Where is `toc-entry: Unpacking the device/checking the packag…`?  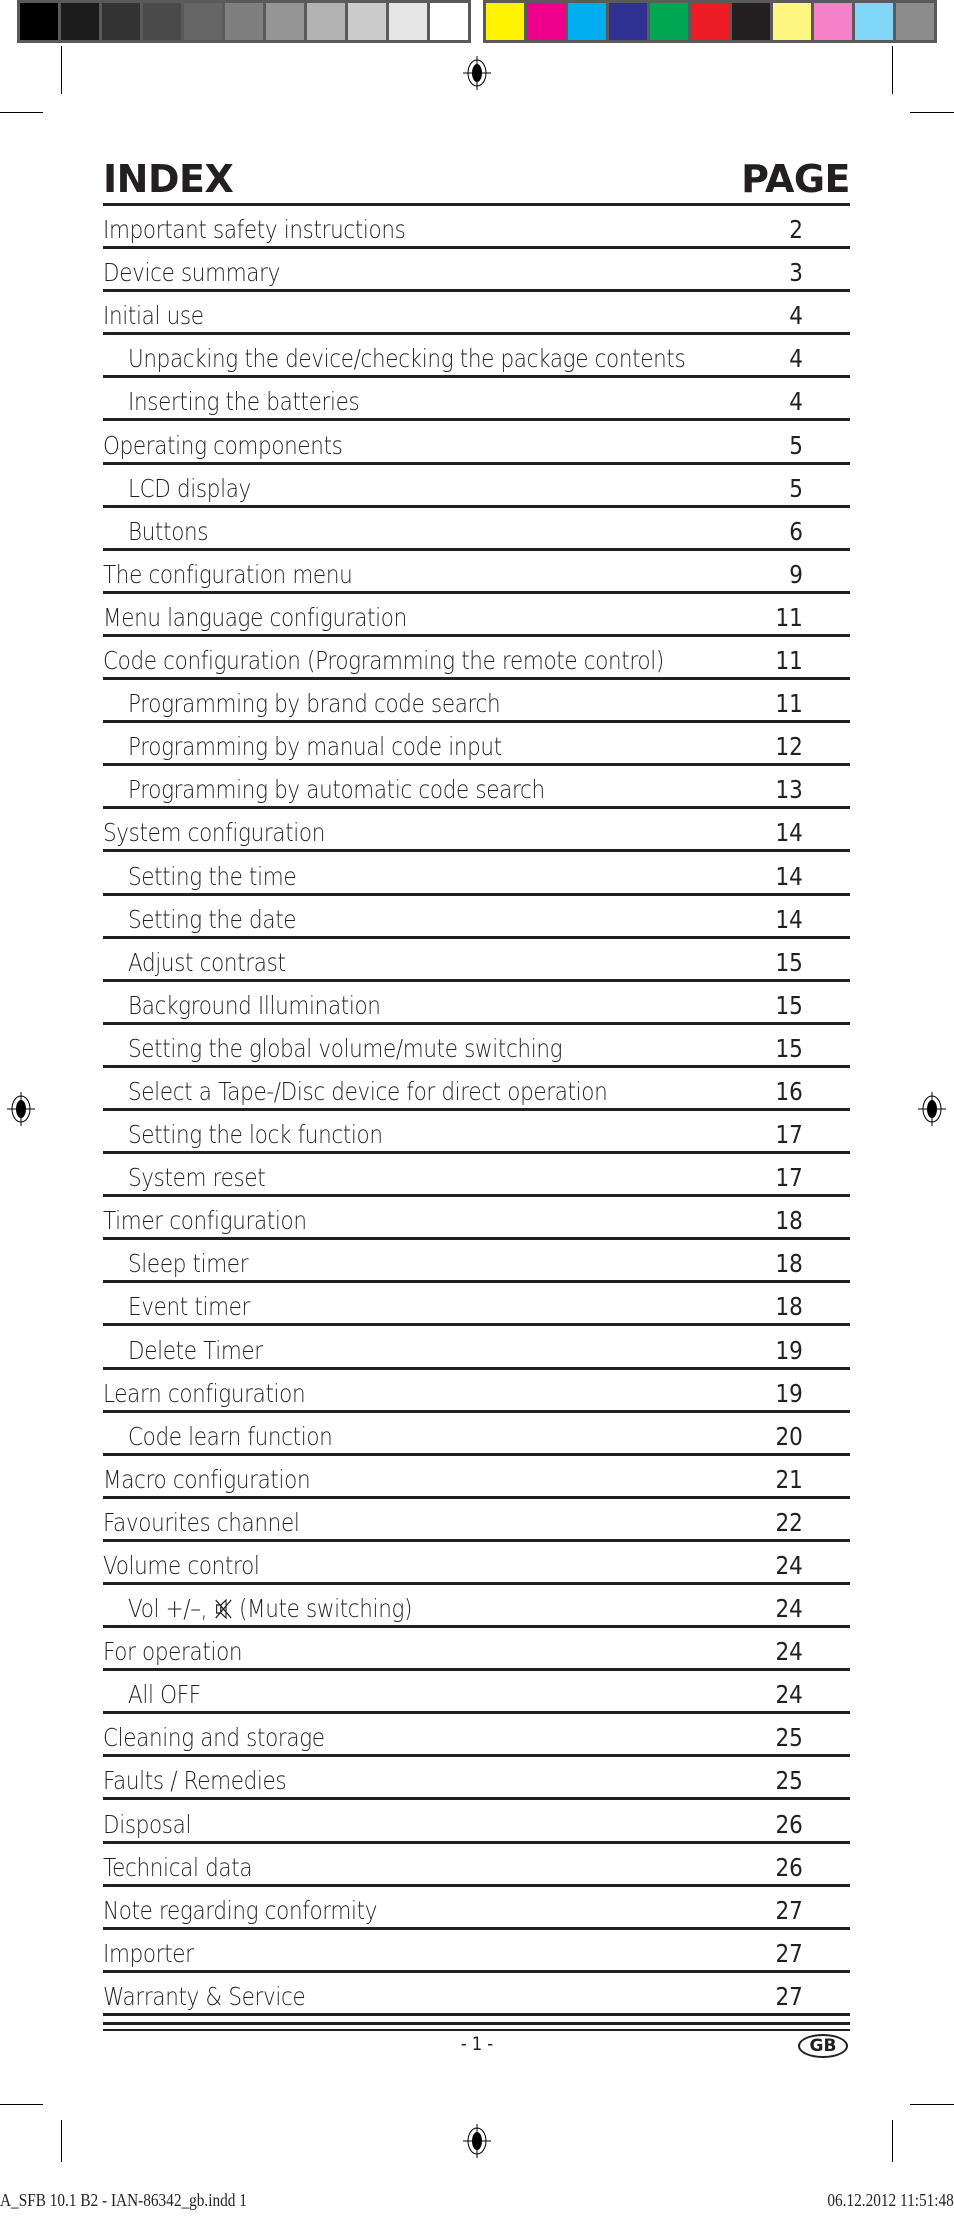 toc-entry: Unpacking the device/checking the packag… is located at coordinates (476, 357).